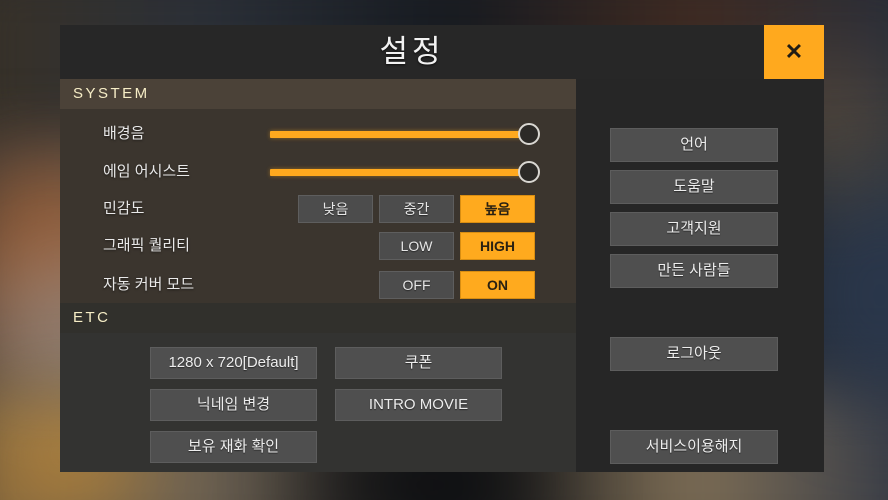 This screenshot has height=500, width=888. Describe the element at coordinates (318, 318) in the screenshot. I see `etc-section-header: ETC` at that location.